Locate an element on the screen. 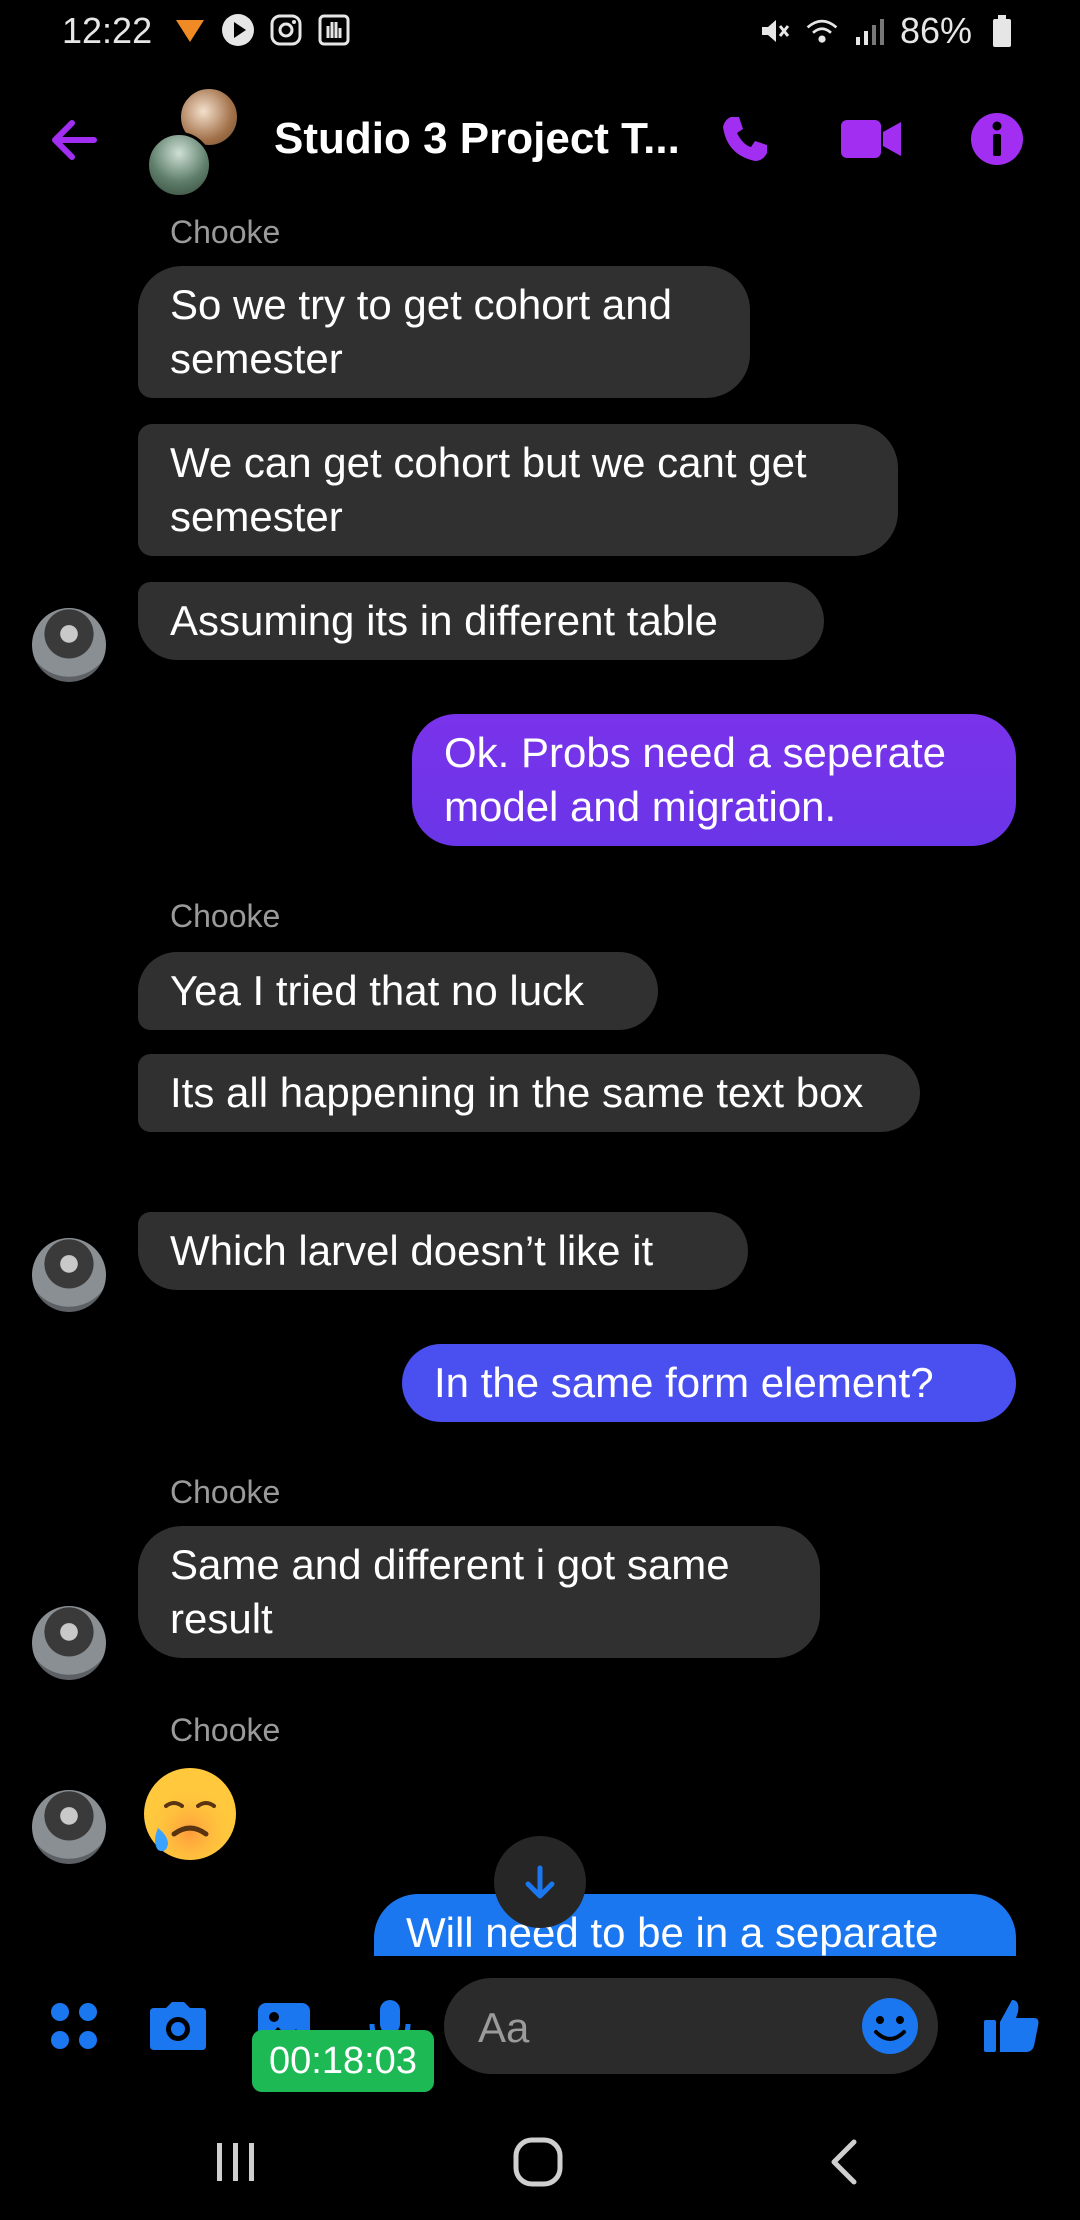  battery-icon is located at coordinates (1002, 31).